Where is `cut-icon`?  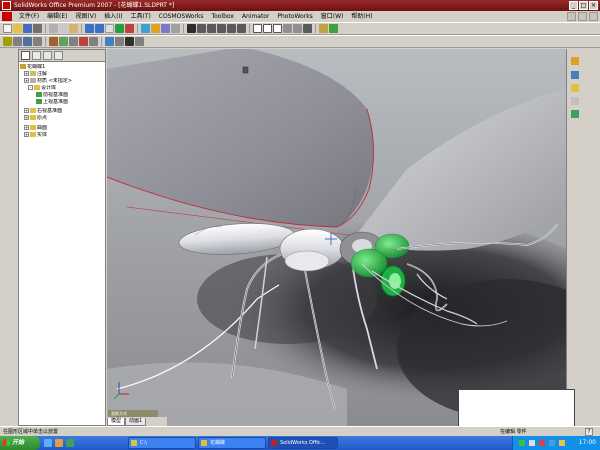 cut-icon is located at coordinates (53, 28).